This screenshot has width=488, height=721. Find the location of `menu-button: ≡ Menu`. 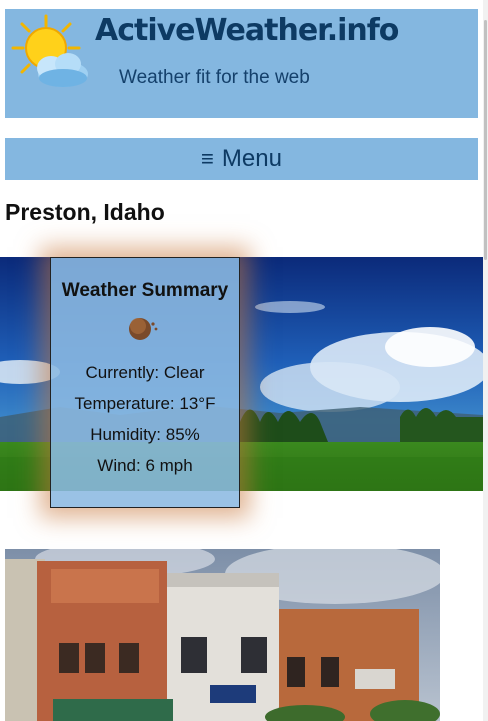

menu-button: ≡ Menu is located at coordinates (241, 159).